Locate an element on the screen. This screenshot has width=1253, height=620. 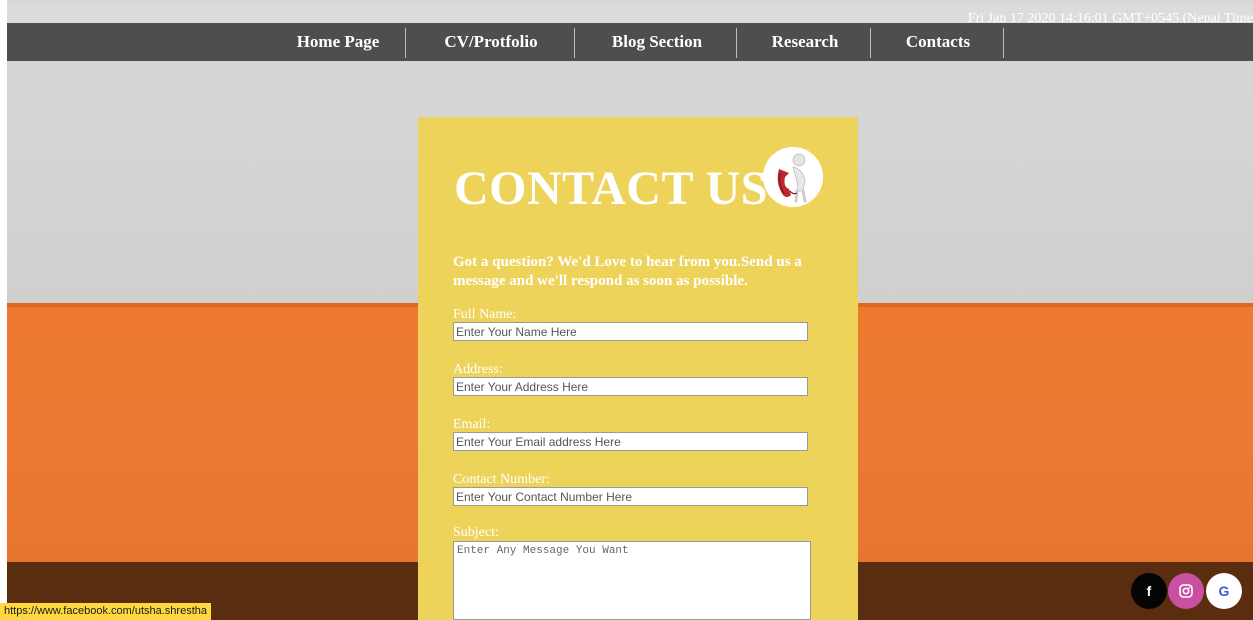
phone-person-icon is located at coordinates (793, 177).